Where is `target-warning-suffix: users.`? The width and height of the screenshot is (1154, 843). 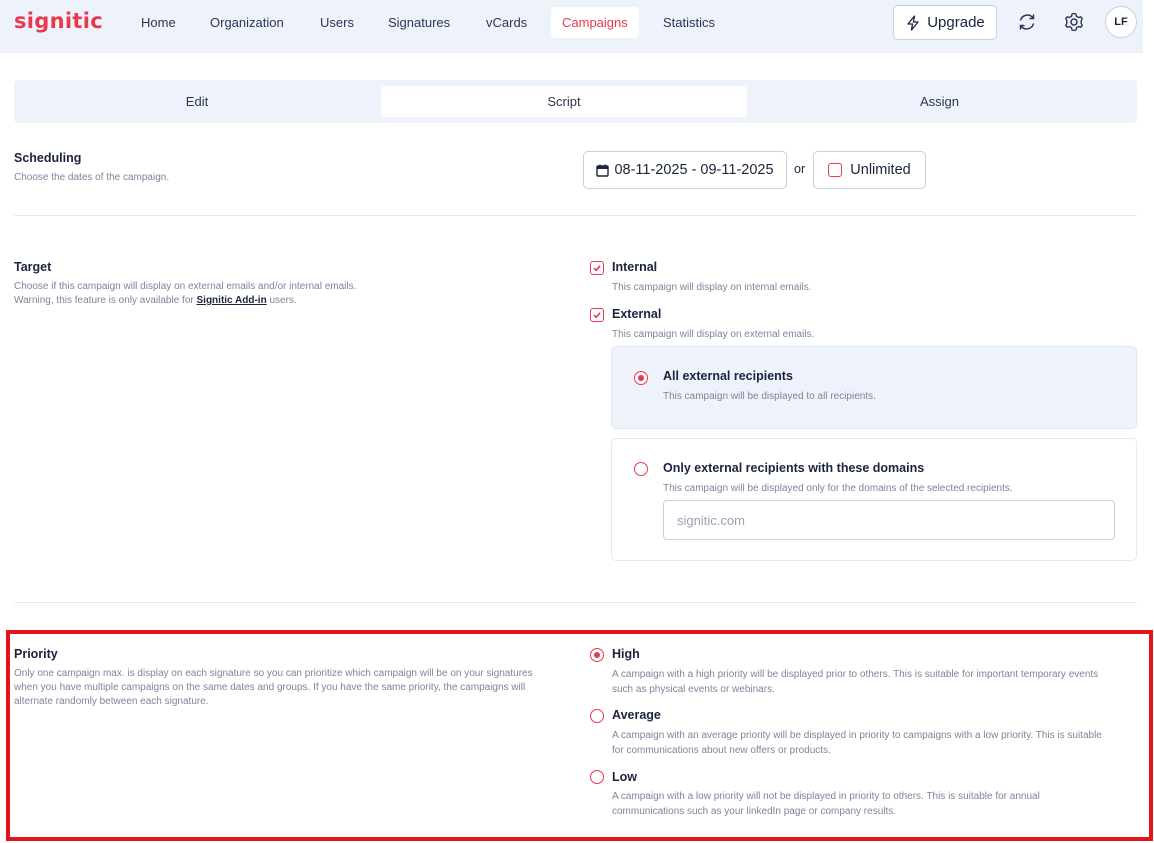 target-warning-suffix: users. is located at coordinates (281, 300).